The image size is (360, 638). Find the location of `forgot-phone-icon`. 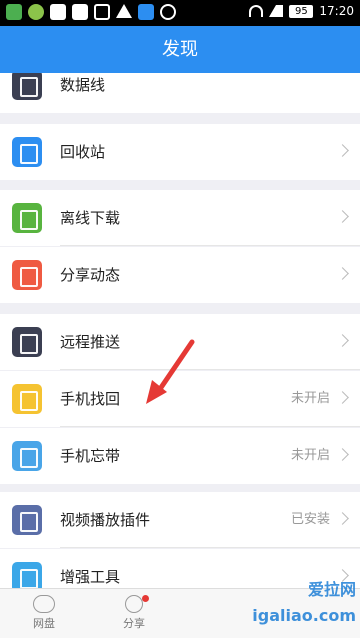

forgot-phone-icon is located at coordinates (27, 456).